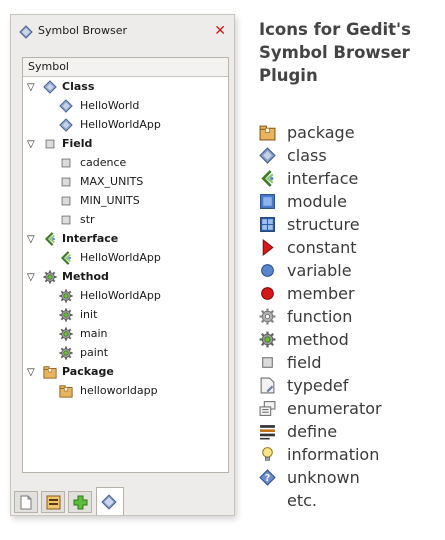  What do you see at coordinates (322, 247) in the screenshot?
I see `legend-label: constant` at bounding box center [322, 247].